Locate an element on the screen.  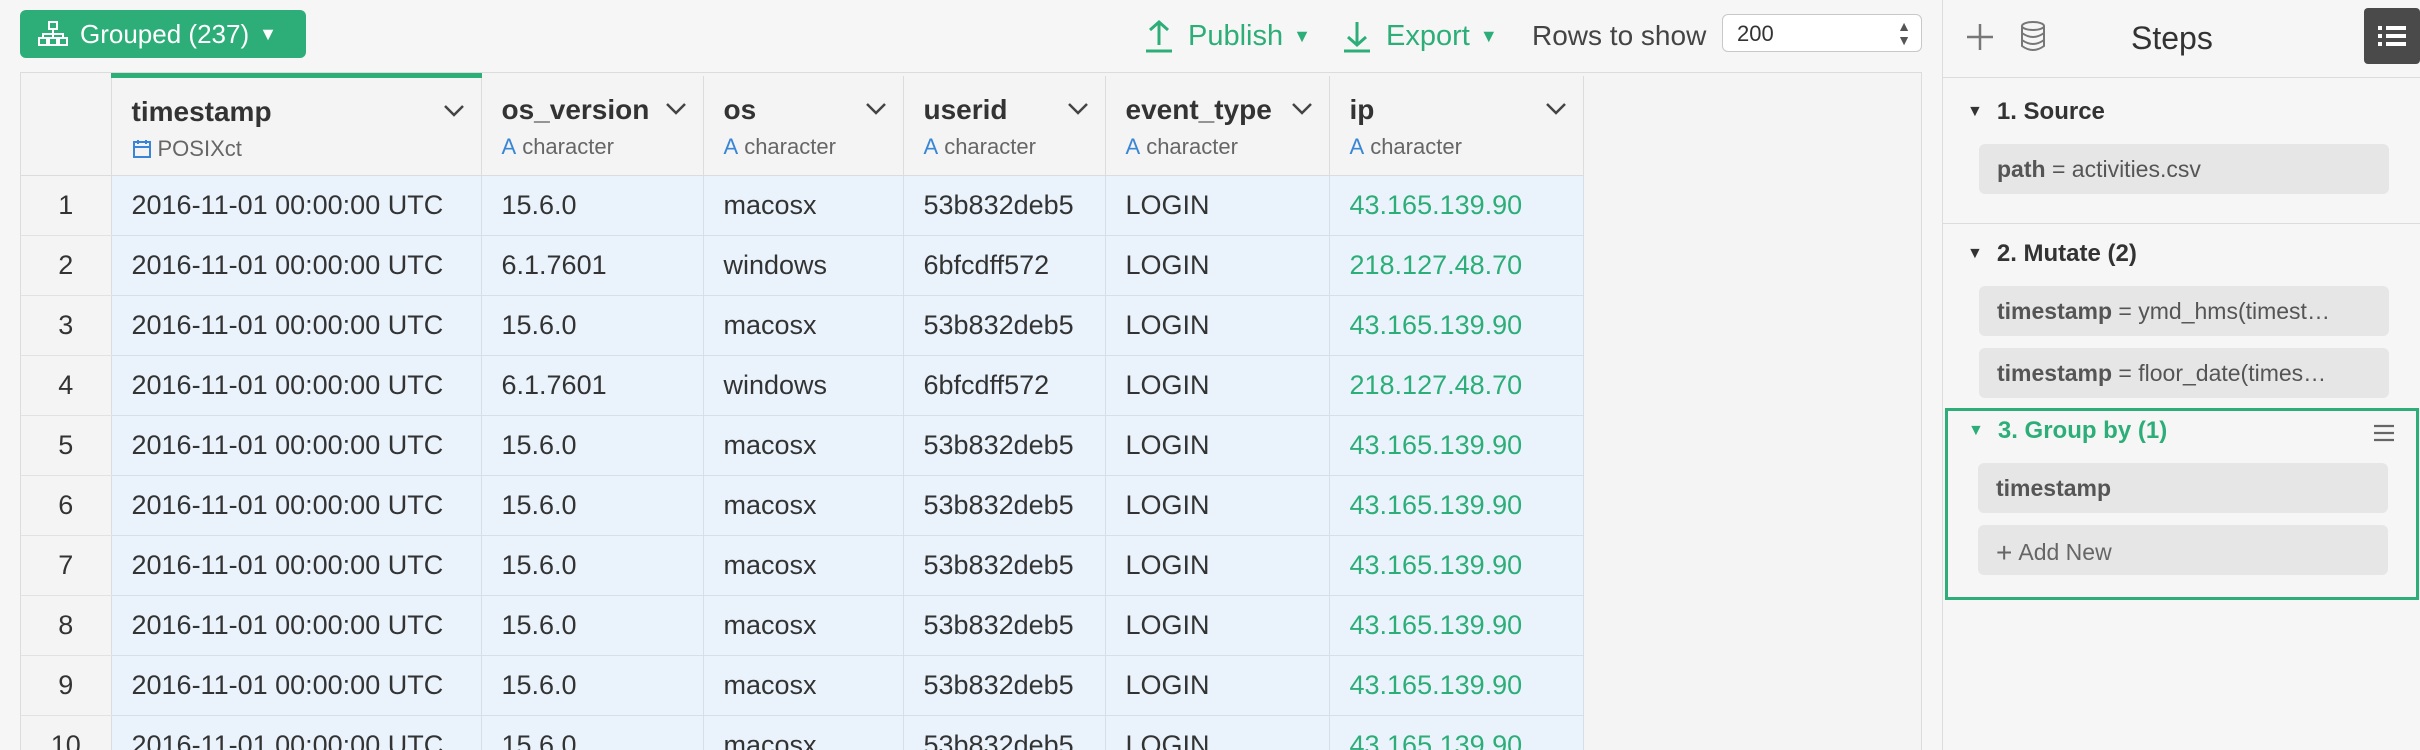
add-new-button: + Add New is located at coordinates (2183, 550).